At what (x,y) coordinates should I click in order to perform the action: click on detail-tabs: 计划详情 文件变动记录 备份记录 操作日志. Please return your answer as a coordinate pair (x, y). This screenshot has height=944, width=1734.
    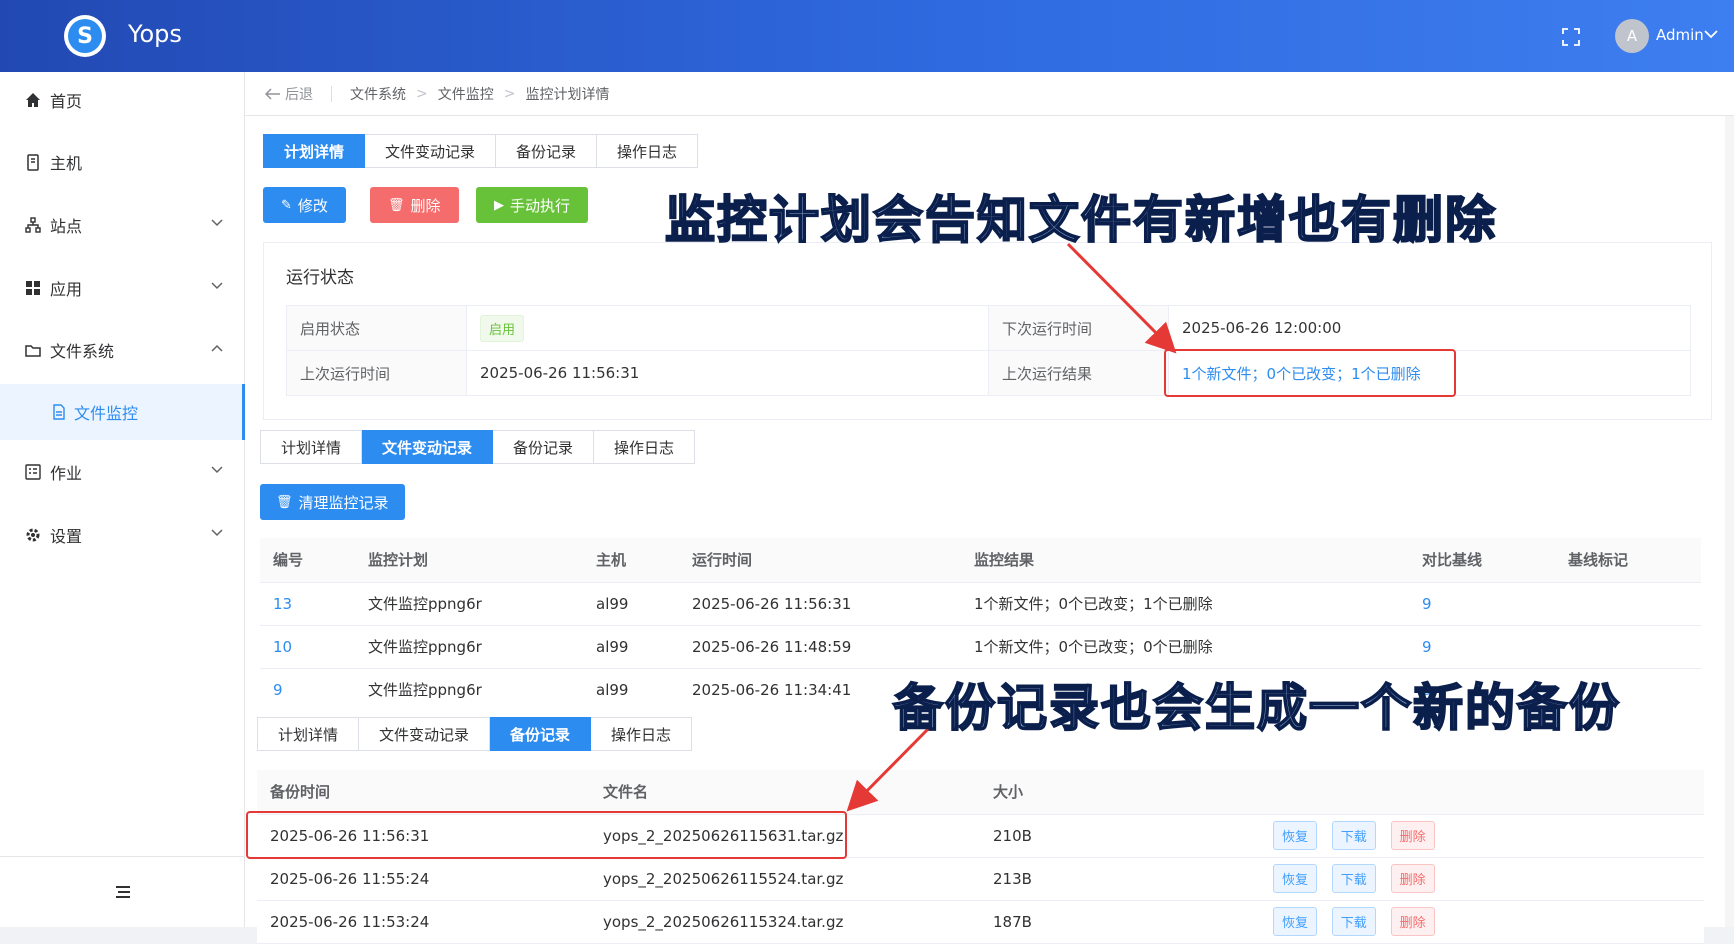
    Looking at the image, I should click on (481, 151).